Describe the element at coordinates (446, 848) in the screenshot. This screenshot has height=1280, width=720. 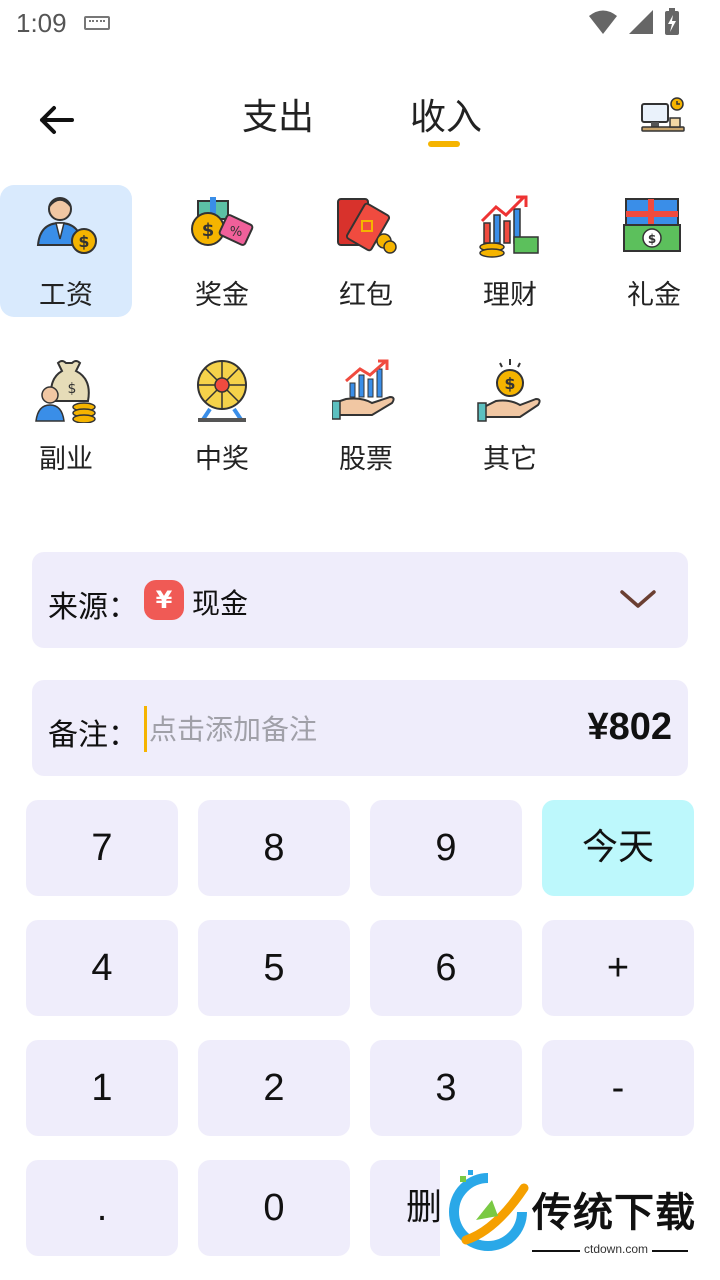
I see `key-9: 9` at that location.